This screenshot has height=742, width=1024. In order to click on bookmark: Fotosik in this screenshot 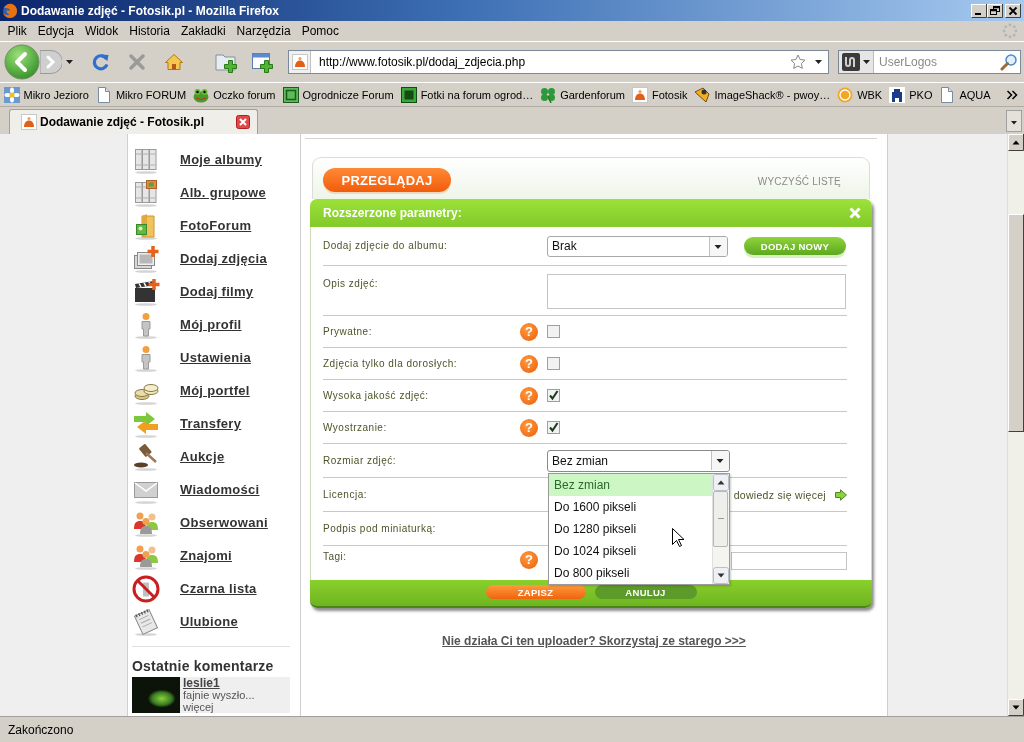, I will do `click(659, 94)`.